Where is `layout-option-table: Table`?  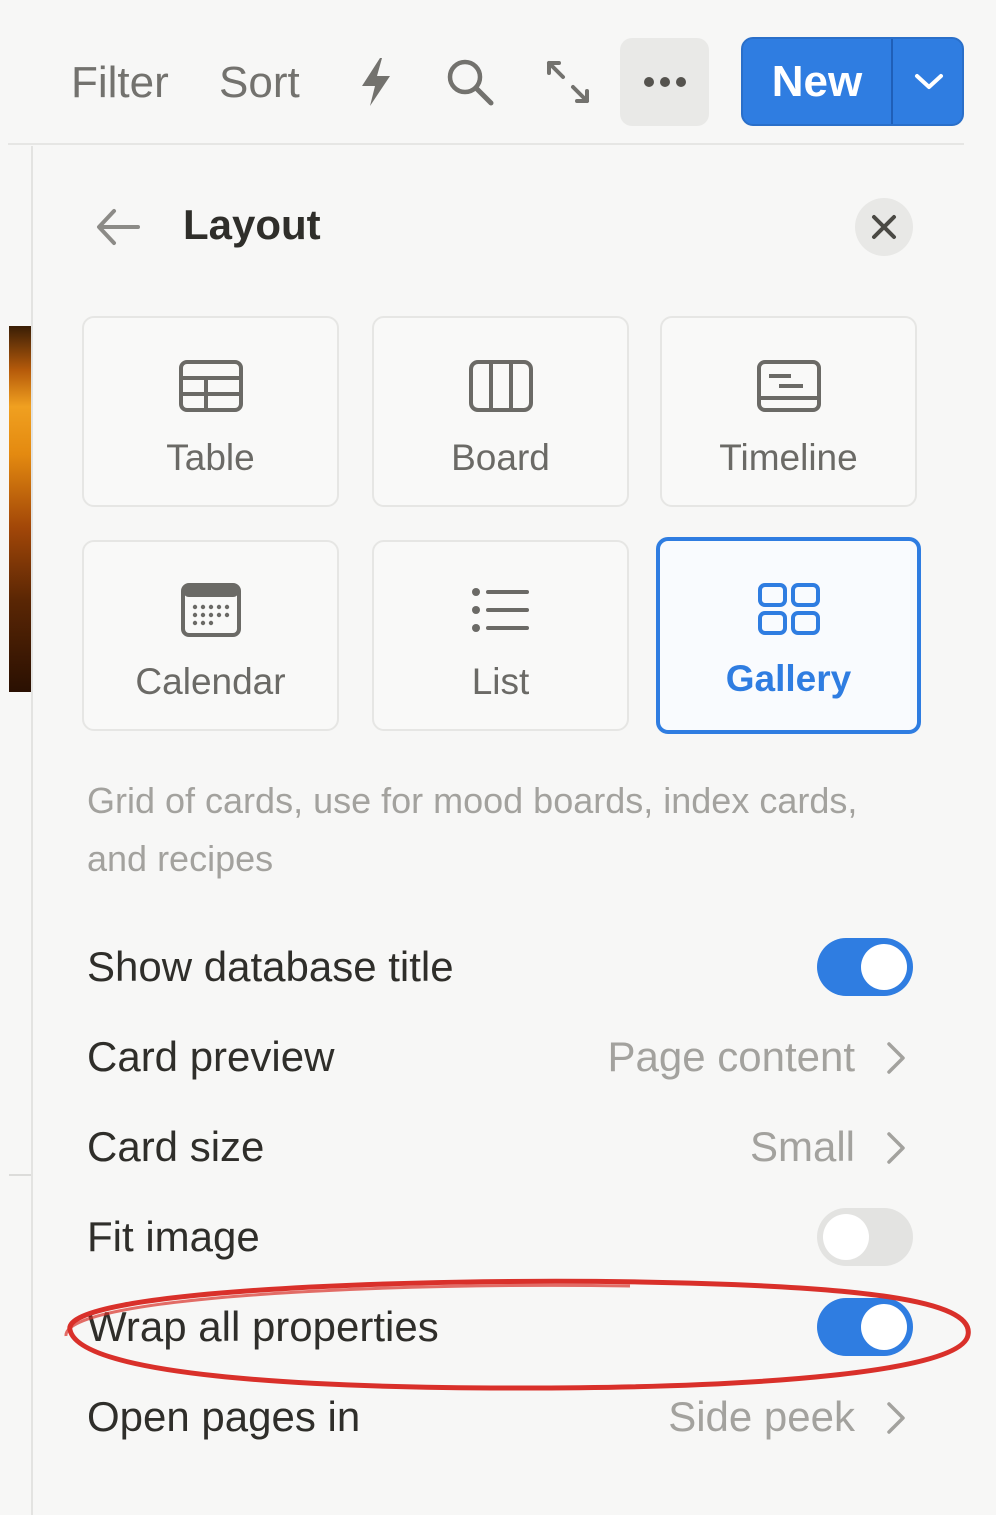
layout-option-table: Table is located at coordinates (210, 411).